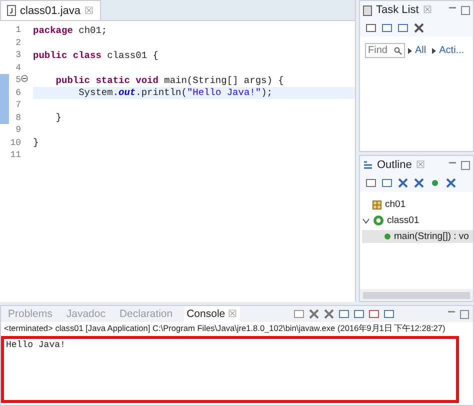  What do you see at coordinates (17, 80) in the screenshot?
I see `line-number: 5` at bounding box center [17, 80].